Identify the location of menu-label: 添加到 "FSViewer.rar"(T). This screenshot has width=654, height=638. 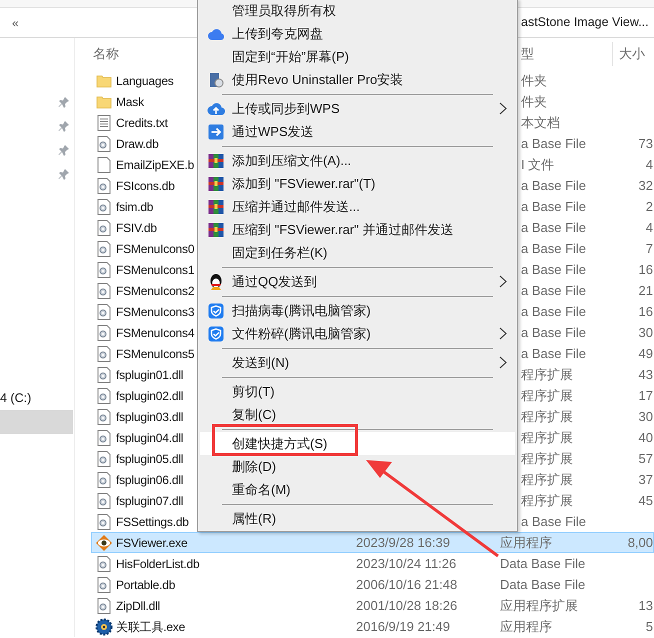
(304, 183).